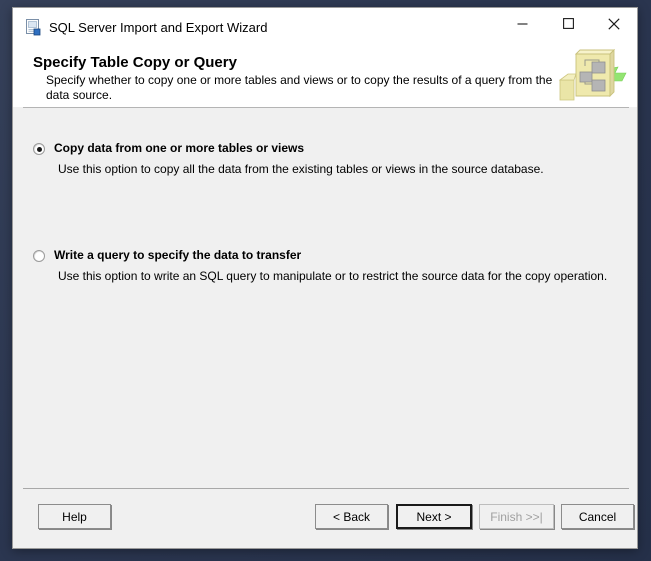 The height and width of the screenshot is (561, 651). I want to click on close-icon, so click(614, 23).